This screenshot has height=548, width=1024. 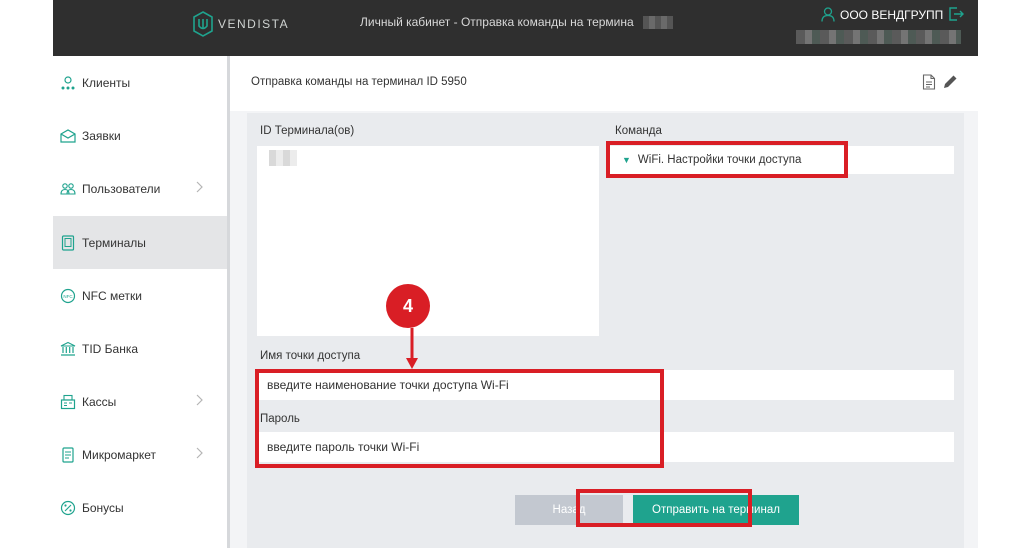 What do you see at coordinates (114, 242) in the screenshot?
I see `sidebar-item-label: Терминалы` at bounding box center [114, 242].